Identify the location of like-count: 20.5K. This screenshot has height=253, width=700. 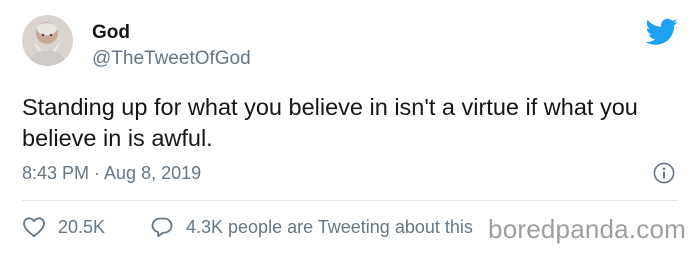
(82, 226).